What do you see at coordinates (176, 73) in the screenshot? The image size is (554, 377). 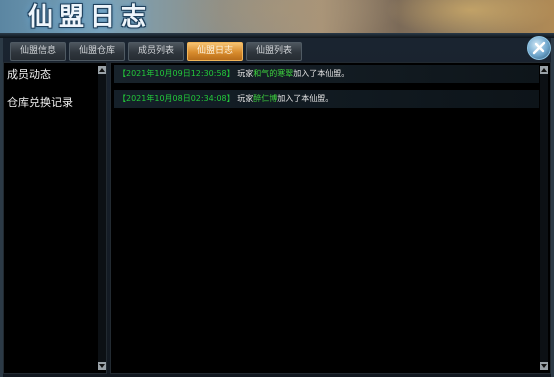 I see `log-timestamp: 【2021年10月09日12:30:58】` at bounding box center [176, 73].